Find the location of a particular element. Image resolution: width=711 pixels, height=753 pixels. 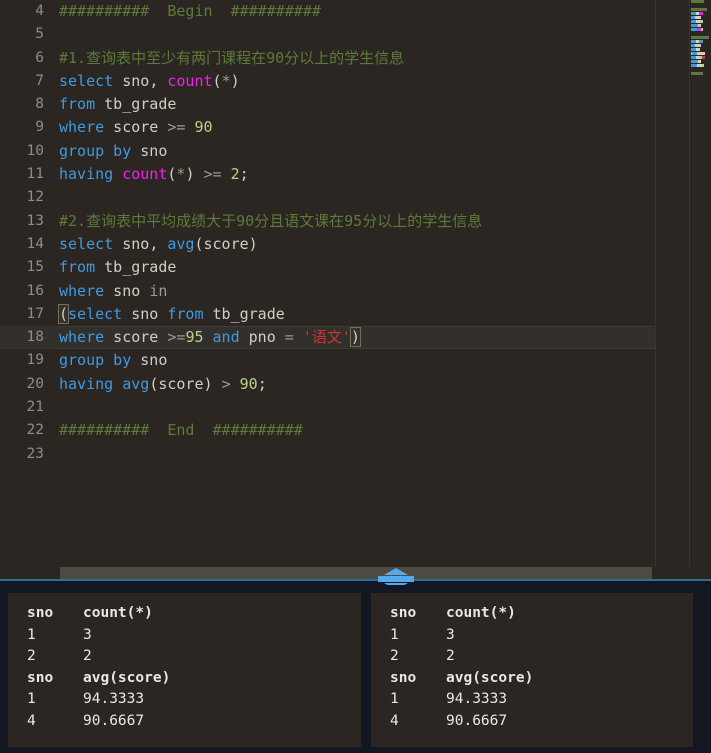

line-number: 11 is located at coordinates (35, 174).